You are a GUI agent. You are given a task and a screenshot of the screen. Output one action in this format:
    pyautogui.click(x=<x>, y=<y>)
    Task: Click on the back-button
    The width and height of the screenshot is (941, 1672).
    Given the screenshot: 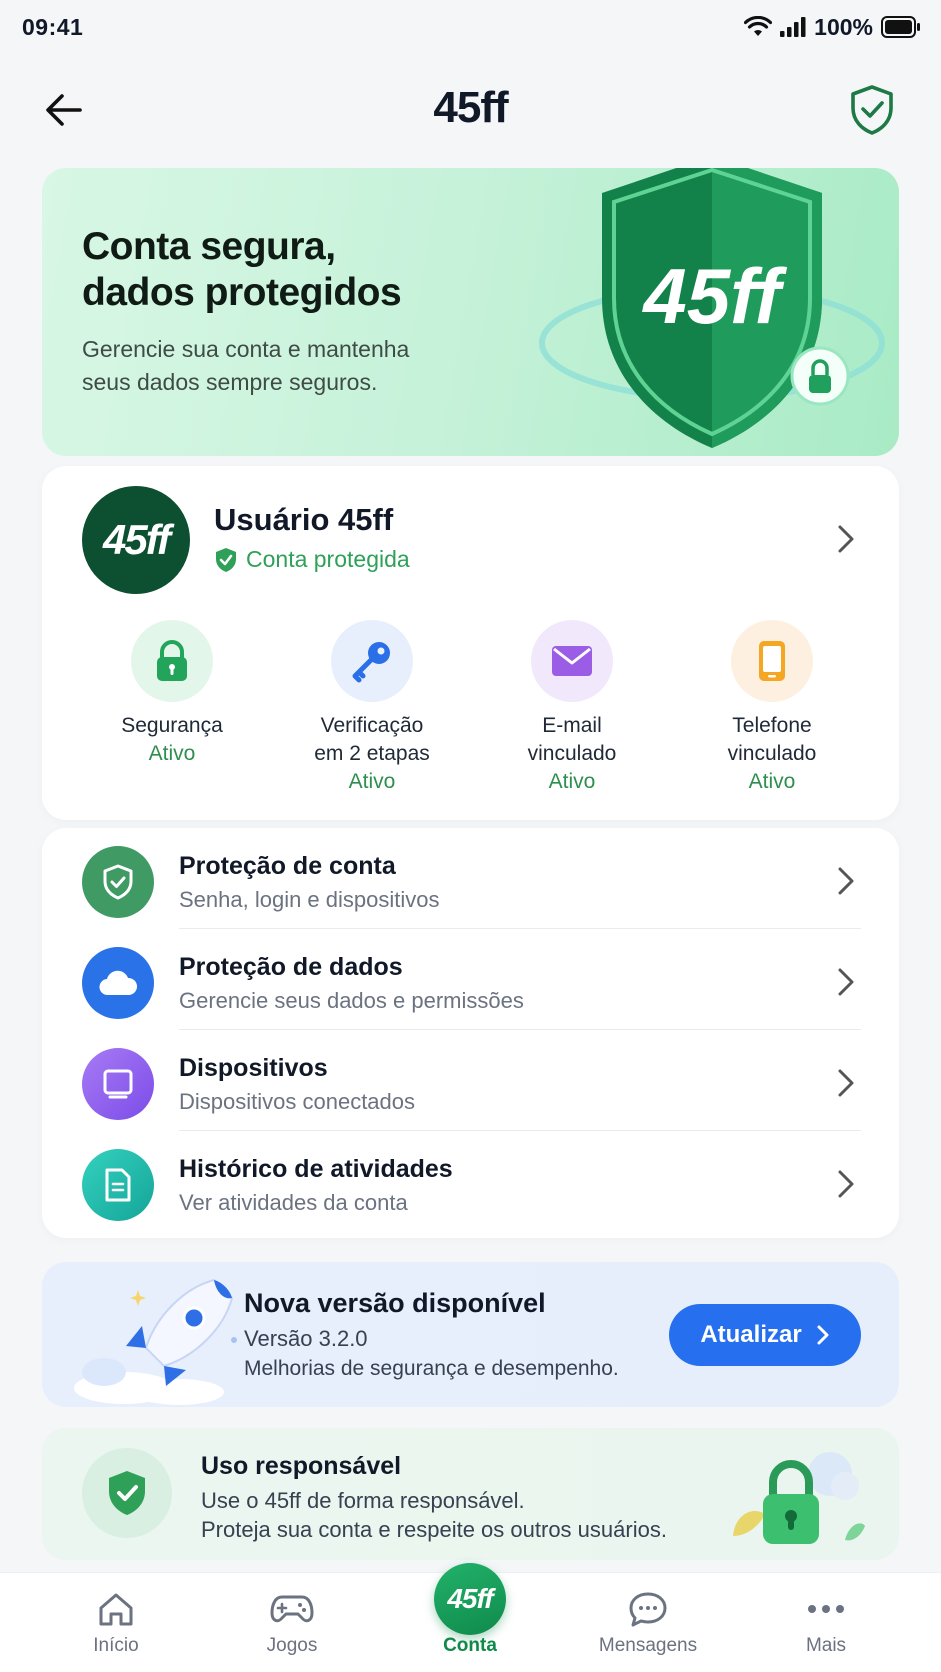 What is the action you would take?
    pyautogui.click(x=64, y=110)
    